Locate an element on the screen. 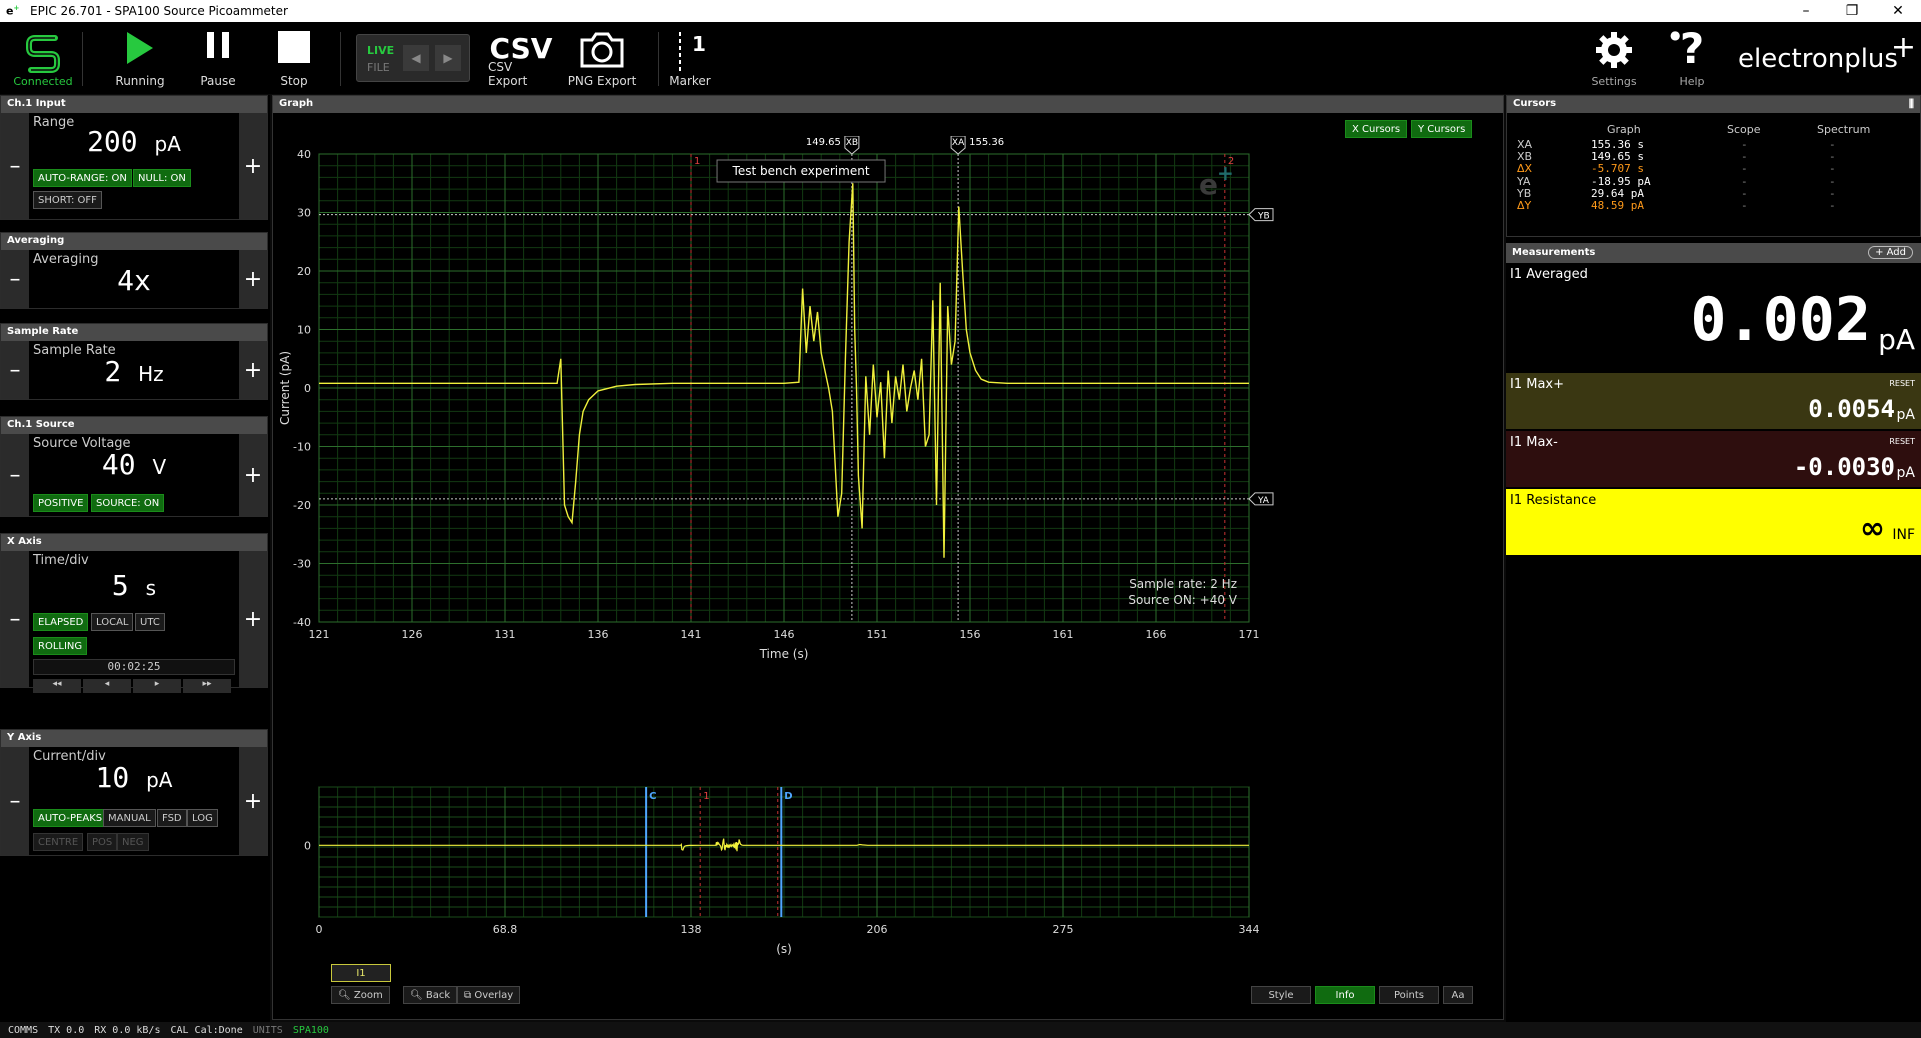 The width and height of the screenshot is (1921, 1038). averaging-increase-button: + is located at coordinates (253, 279).